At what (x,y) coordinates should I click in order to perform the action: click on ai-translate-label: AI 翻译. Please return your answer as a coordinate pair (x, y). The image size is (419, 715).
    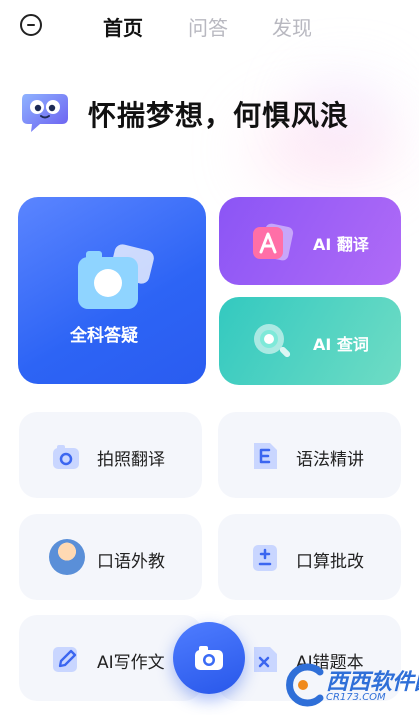
    Looking at the image, I should click on (341, 244).